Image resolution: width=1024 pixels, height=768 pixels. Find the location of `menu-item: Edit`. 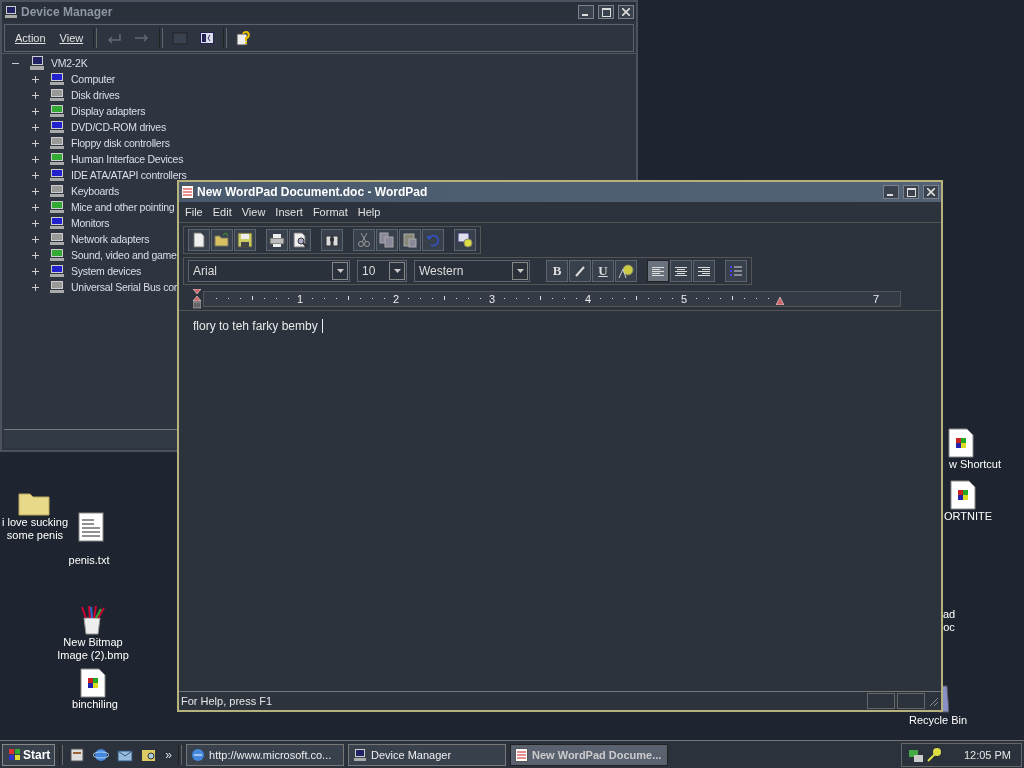

menu-item: Edit is located at coordinates (222, 212).